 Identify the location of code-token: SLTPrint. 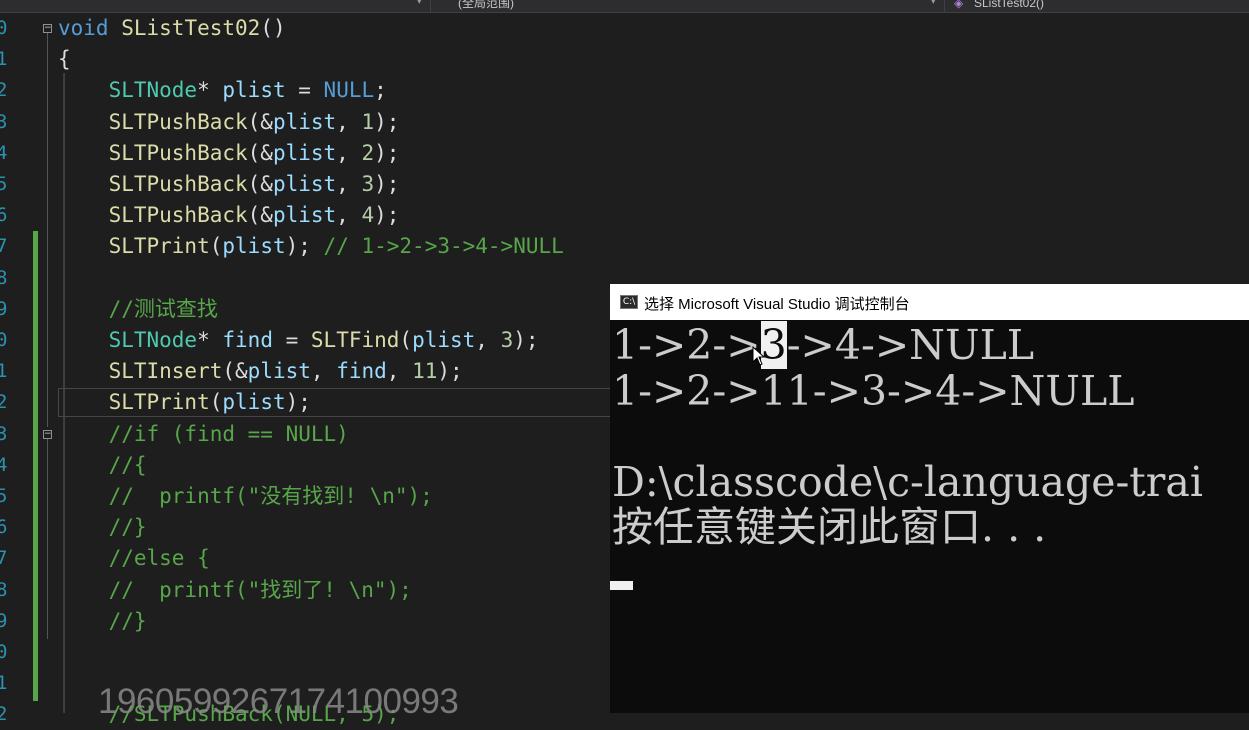
(159, 402).